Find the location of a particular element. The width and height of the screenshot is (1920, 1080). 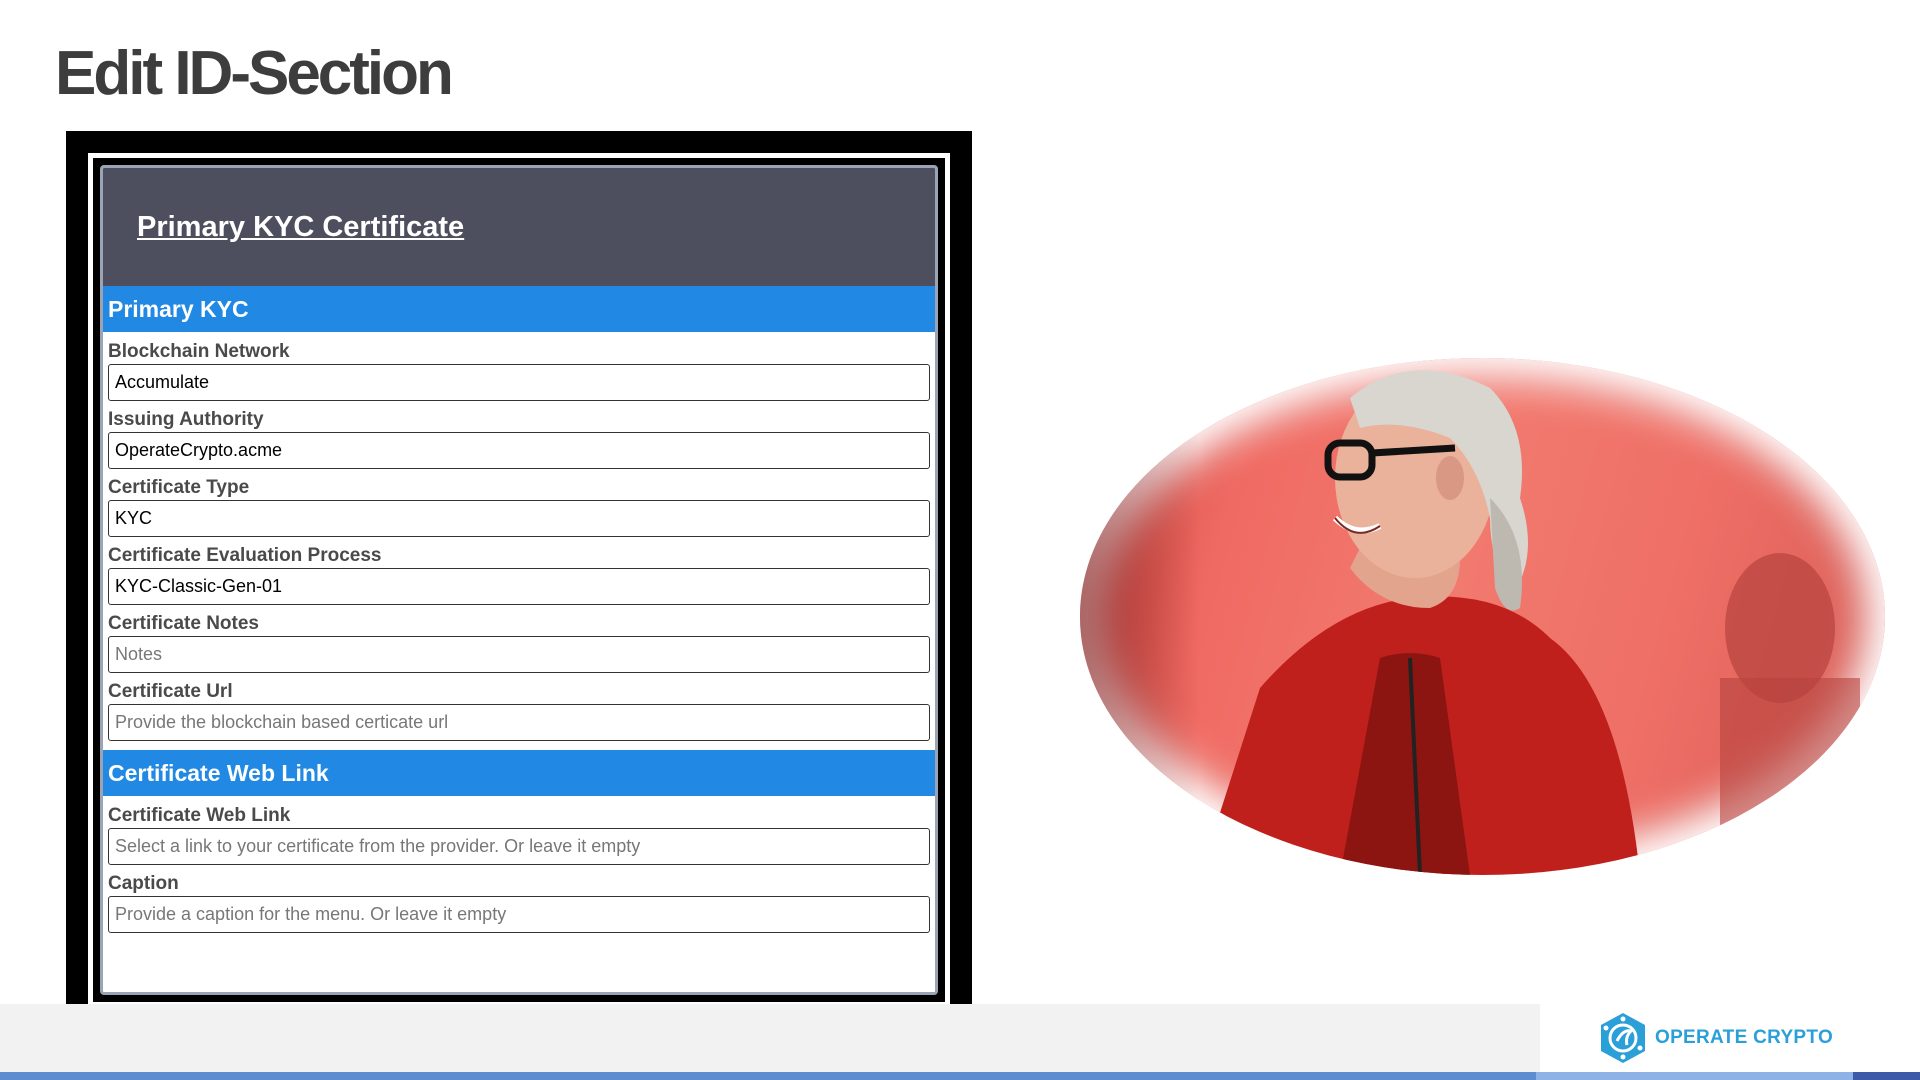

certificate-web-link-label: Certificate Web Link is located at coordinates (199, 815).